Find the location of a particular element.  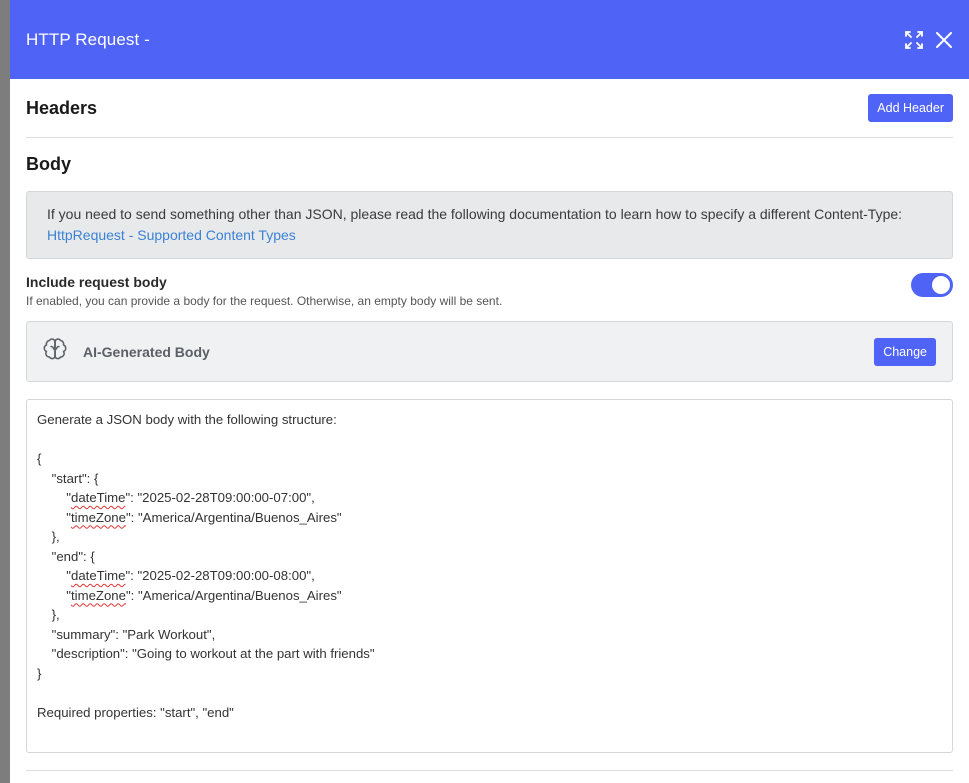

ai-body-header: AI-Generated Body is located at coordinates (126, 351).